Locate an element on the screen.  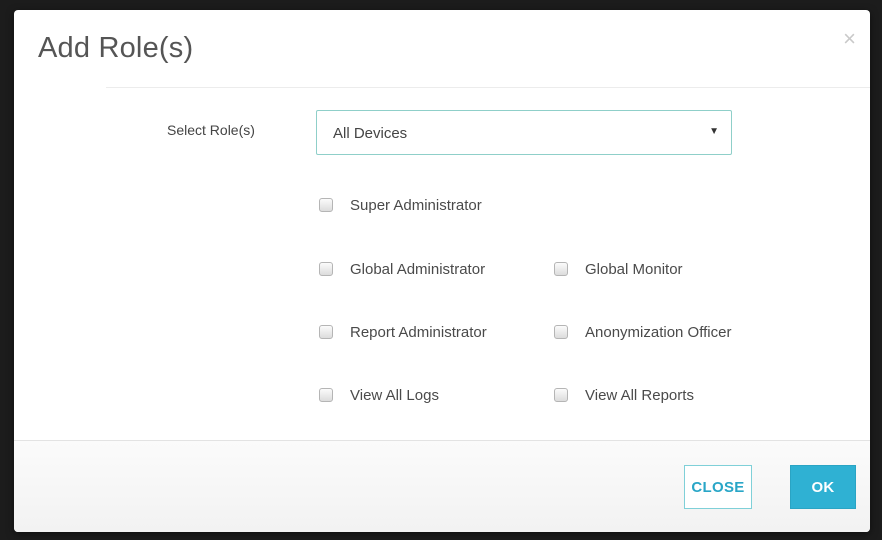
role-label: Global Administrator is located at coordinates (418, 269).